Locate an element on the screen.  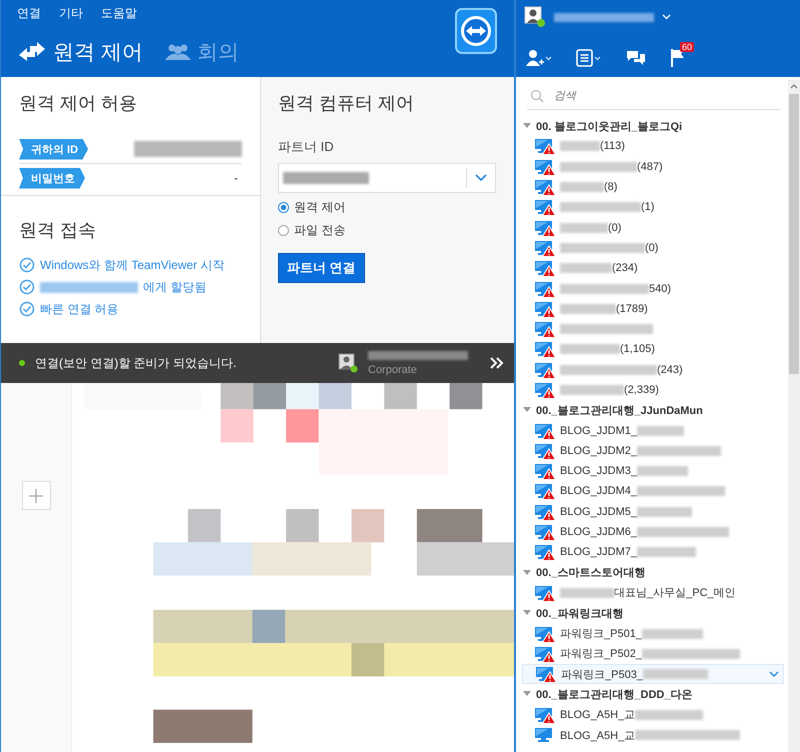
partner-id-field is located at coordinates (387, 178).